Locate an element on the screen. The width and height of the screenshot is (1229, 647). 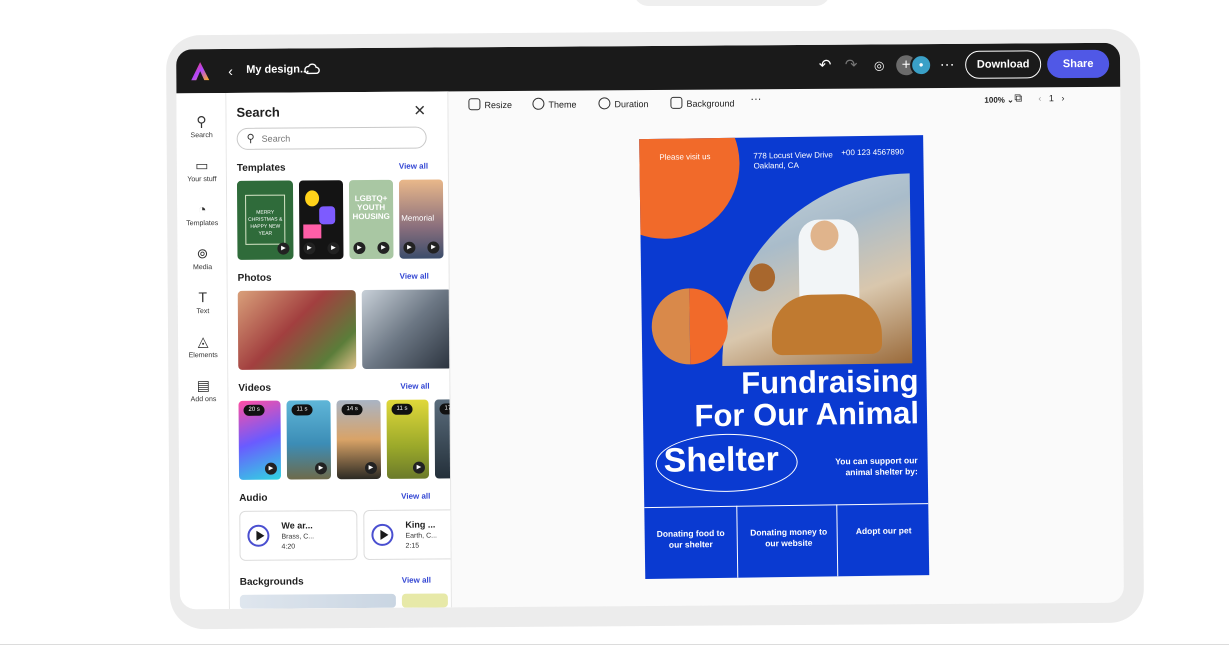
template-thumb: Memorial ▶ ▶ is located at coordinates (421, 219).